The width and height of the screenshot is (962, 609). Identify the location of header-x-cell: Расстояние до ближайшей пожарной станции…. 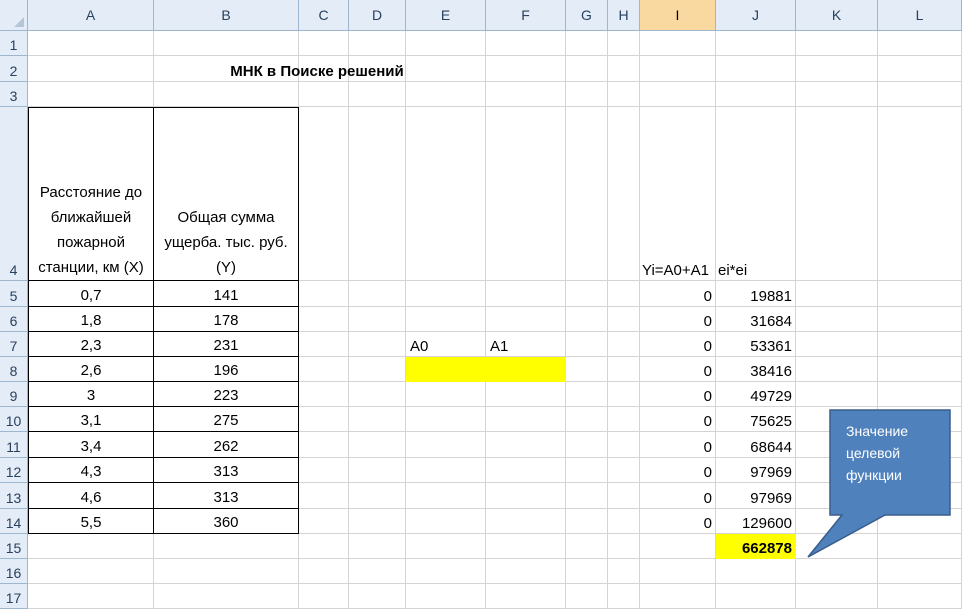
(91, 194).